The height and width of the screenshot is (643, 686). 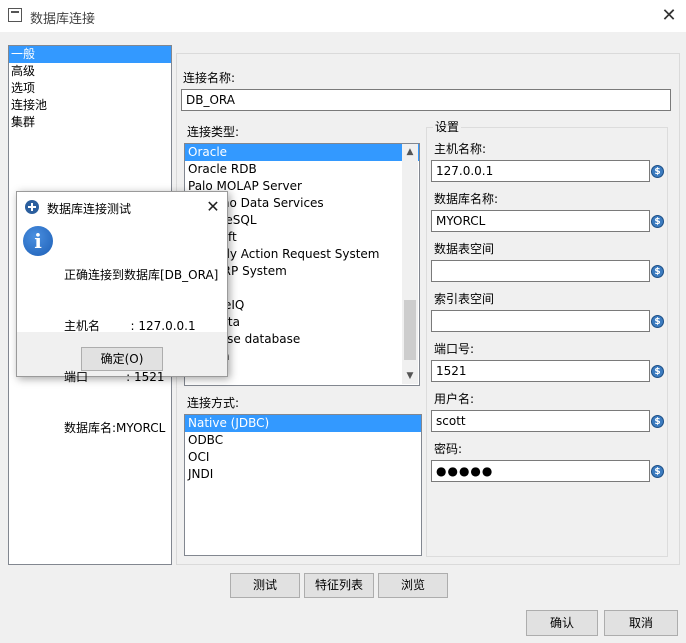 What do you see at coordinates (562, 623) in the screenshot?
I see `ok-button: 确认` at bounding box center [562, 623].